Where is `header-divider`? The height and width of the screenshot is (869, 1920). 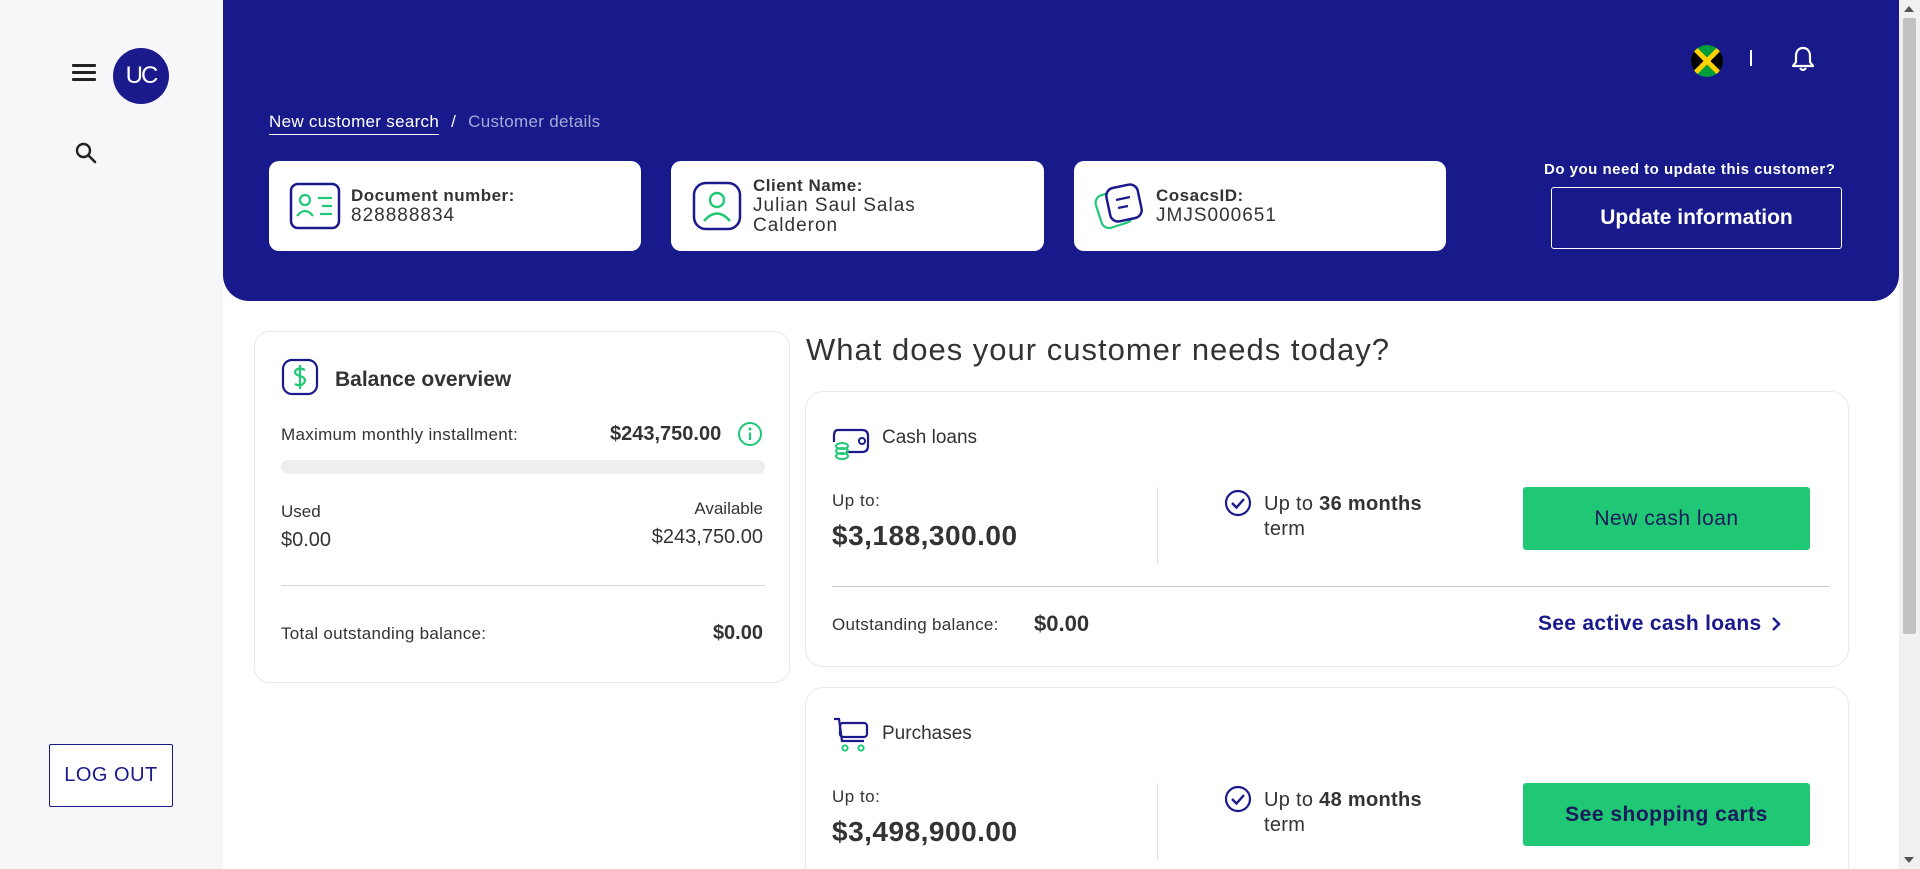 header-divider is located at coordinates (1751, 58).